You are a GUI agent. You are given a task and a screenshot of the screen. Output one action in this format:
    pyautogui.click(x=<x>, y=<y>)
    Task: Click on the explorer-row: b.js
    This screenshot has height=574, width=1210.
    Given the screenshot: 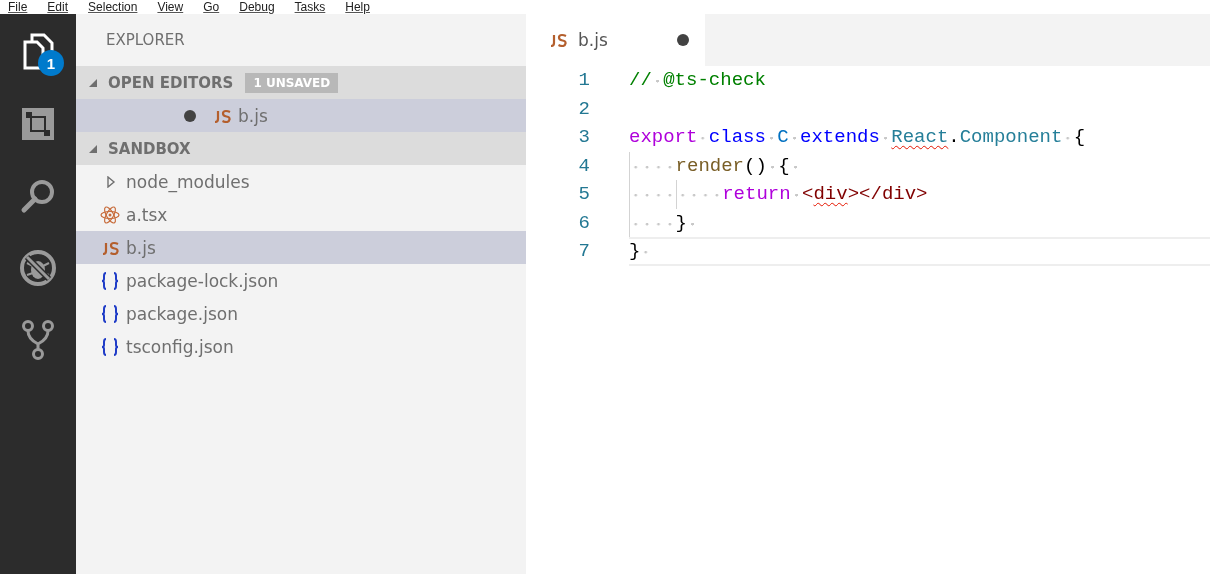 What is the action you would take?
    pyautogui.click(x=301, y=247)
    